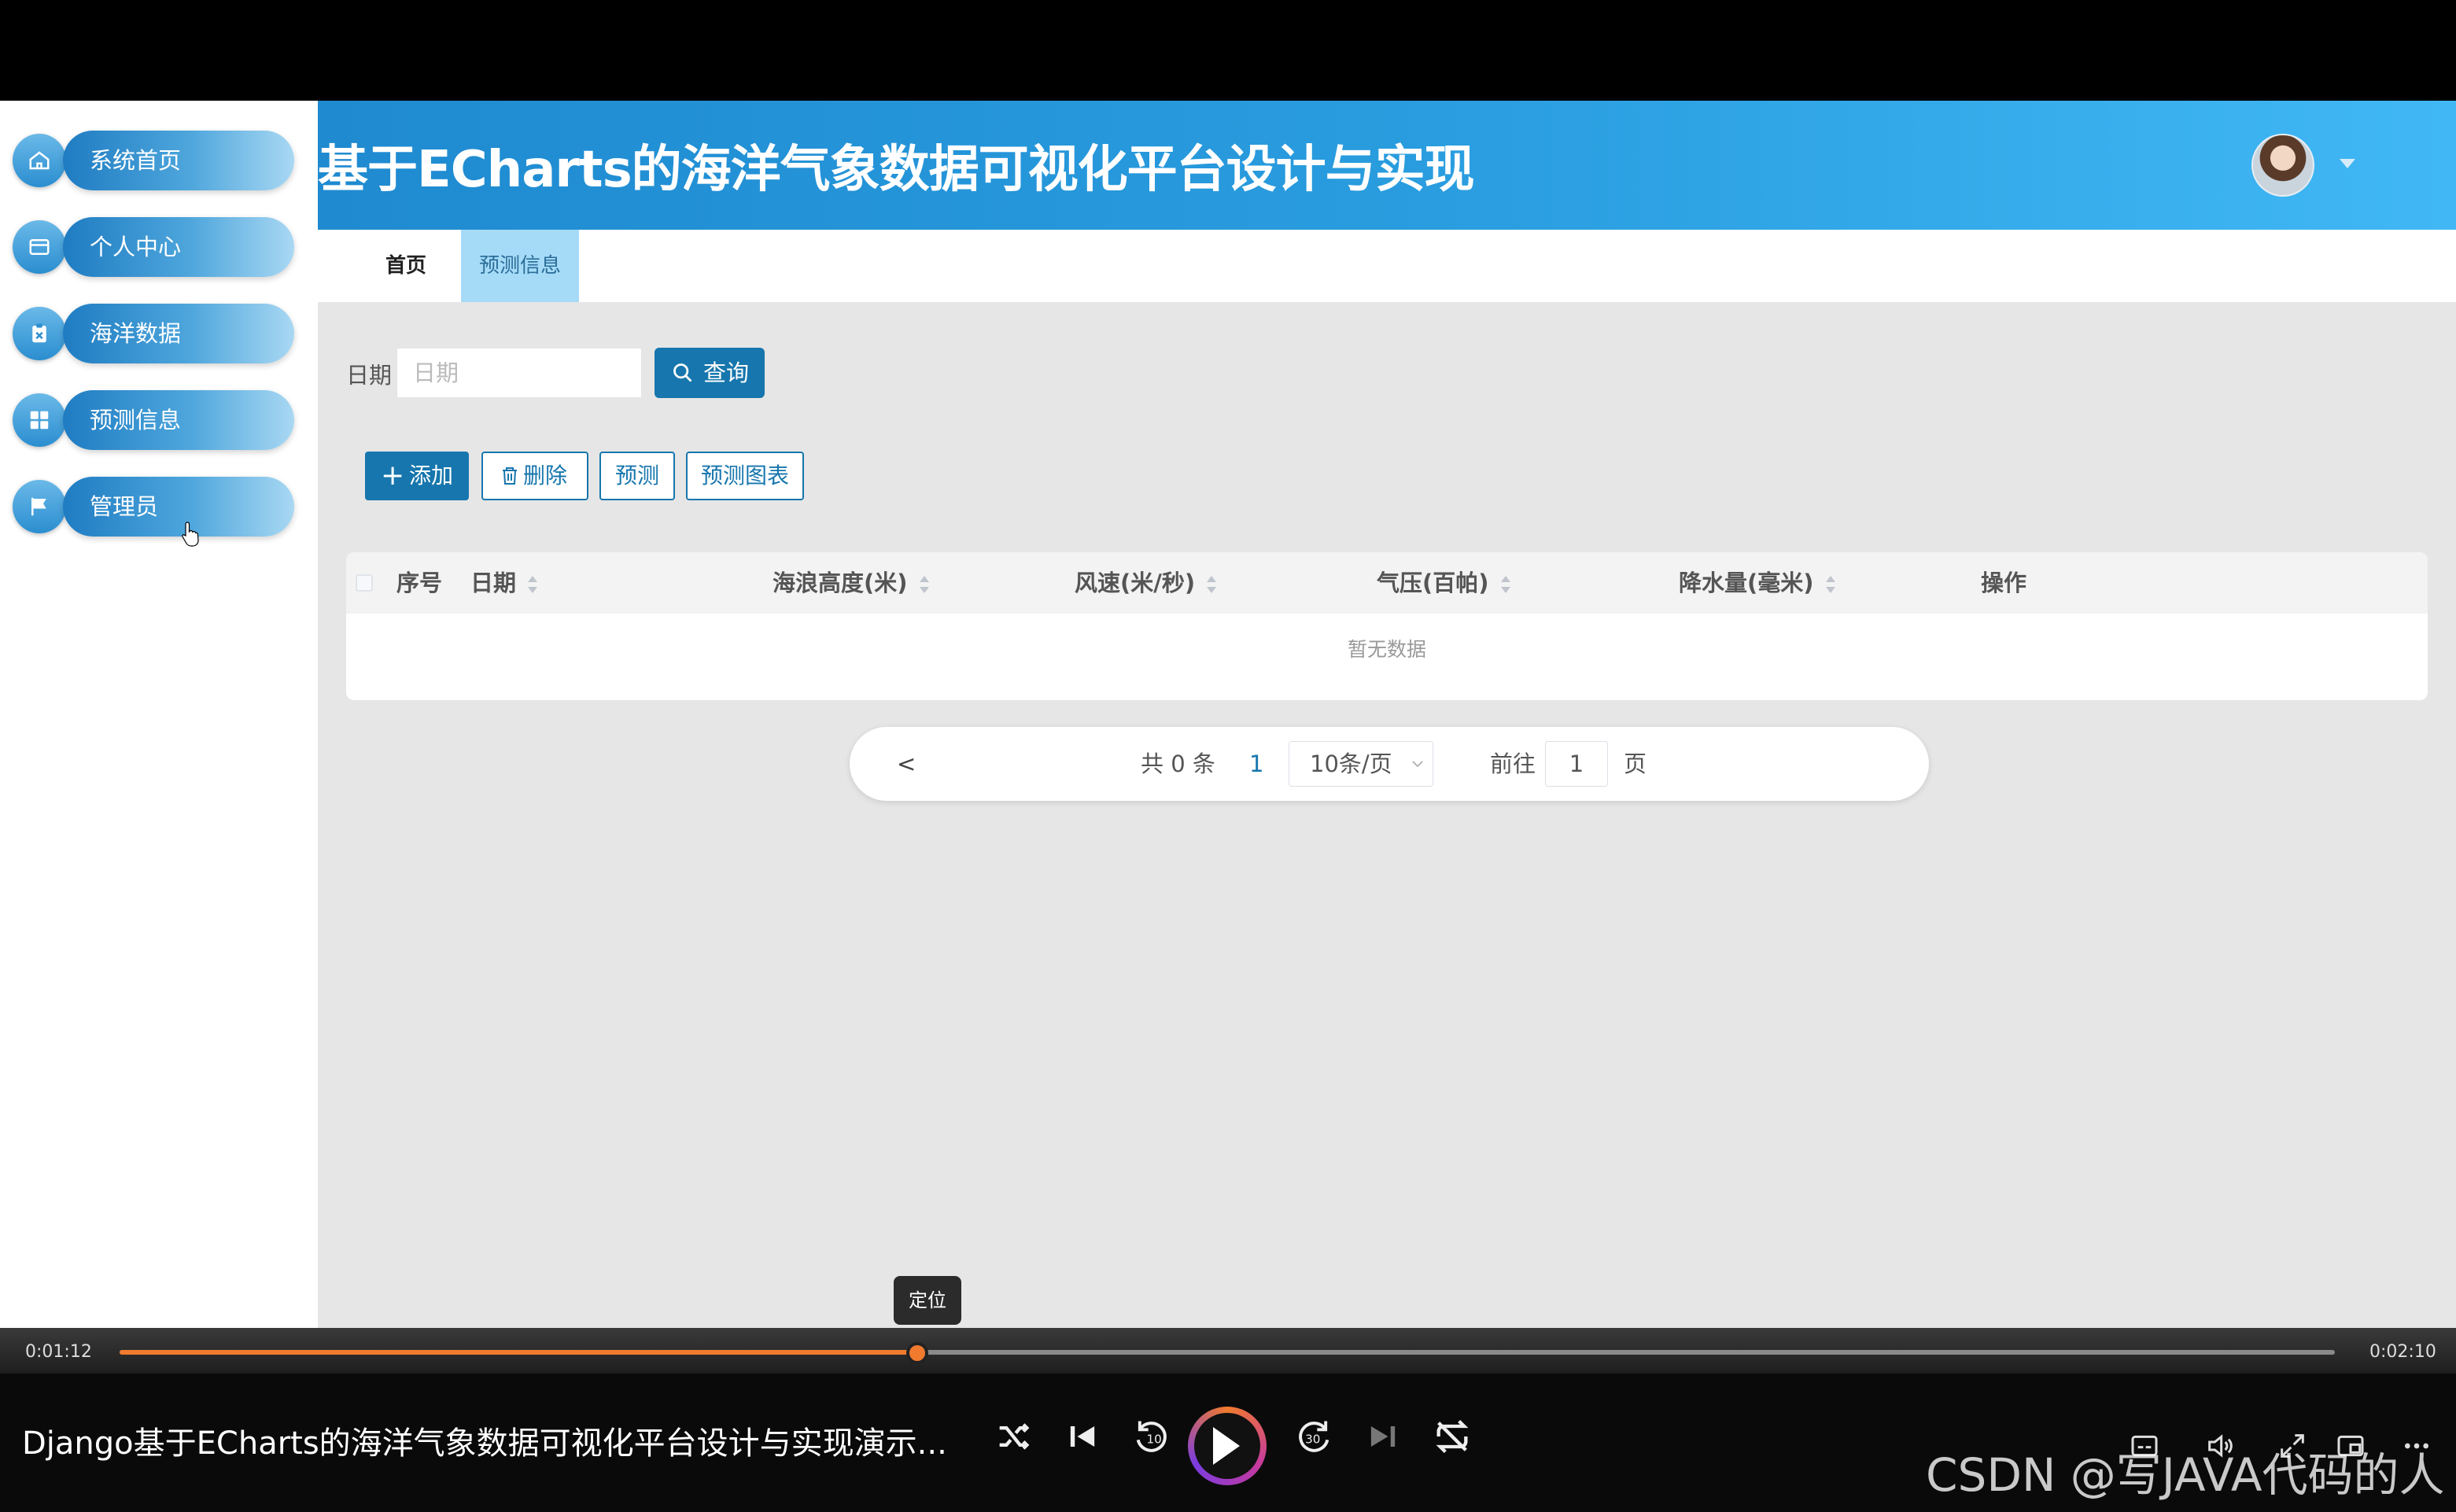  I want to click on sidebar-item-label: 预测信息, so click(178, 420).